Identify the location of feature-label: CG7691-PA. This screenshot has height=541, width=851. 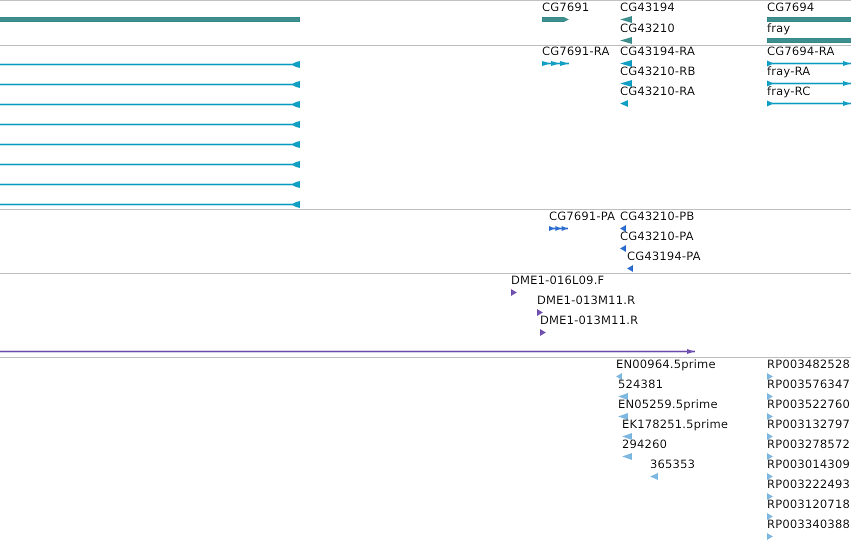
(582, 216).